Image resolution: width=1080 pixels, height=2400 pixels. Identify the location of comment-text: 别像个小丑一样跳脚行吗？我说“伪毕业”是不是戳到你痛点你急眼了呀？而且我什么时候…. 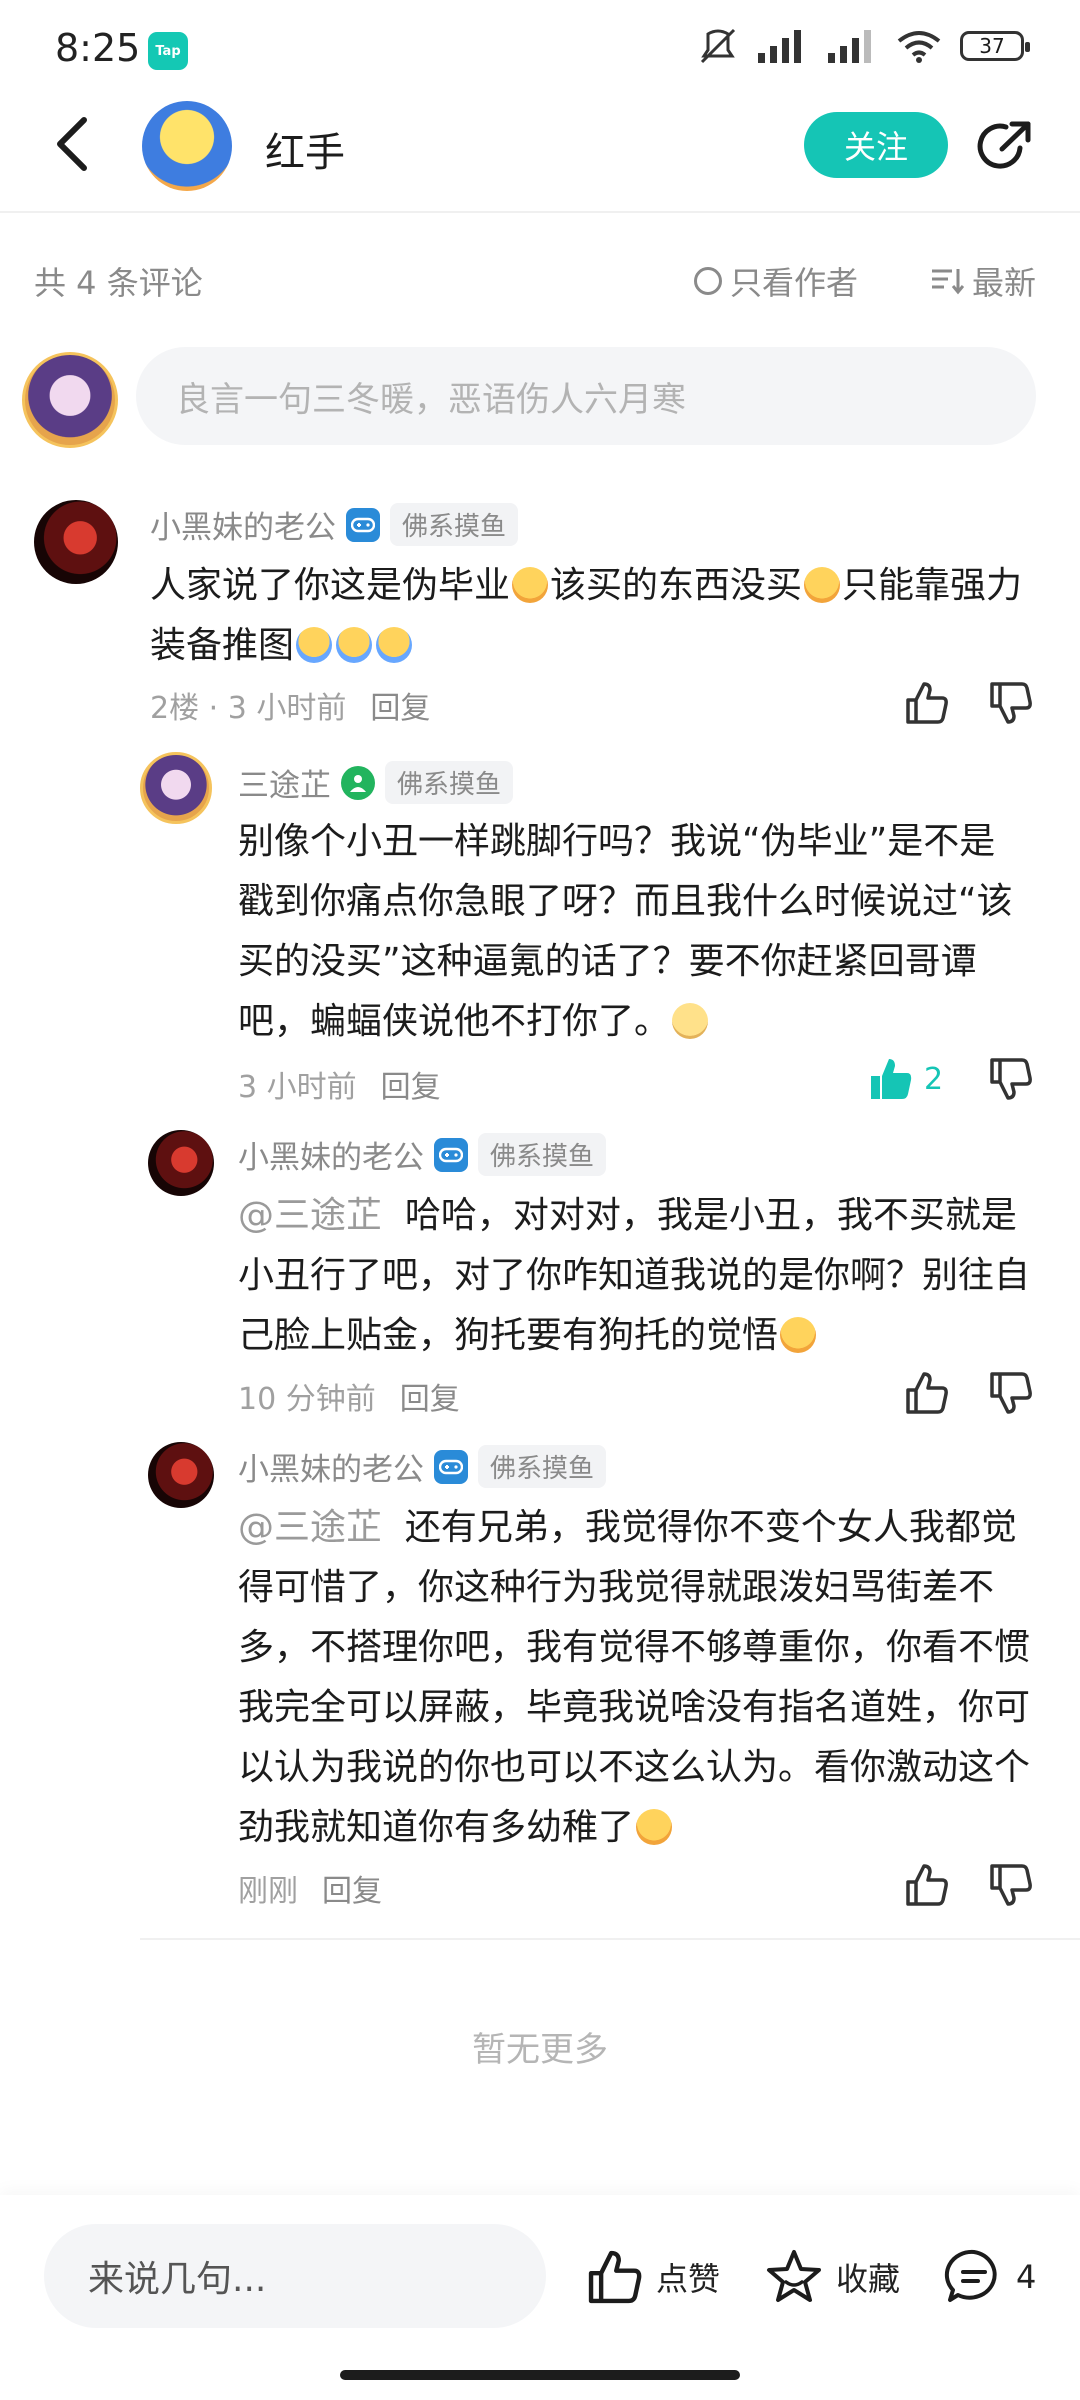
(625, 931).